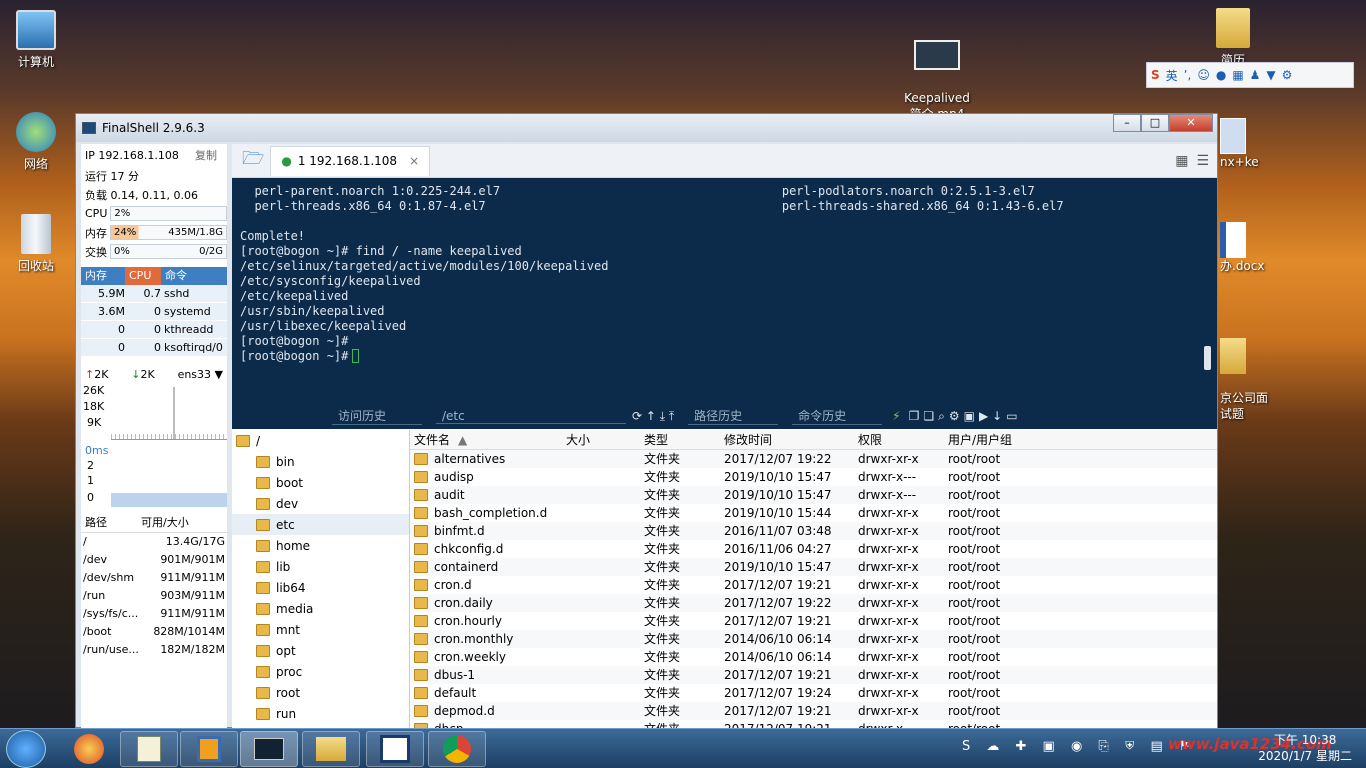 The image size is (1366, 768). What do you see at coordinates (154, 312) in the screenshot?
I see `process-row: 3.6M 0 systemd` at bounding box center [154, 312].